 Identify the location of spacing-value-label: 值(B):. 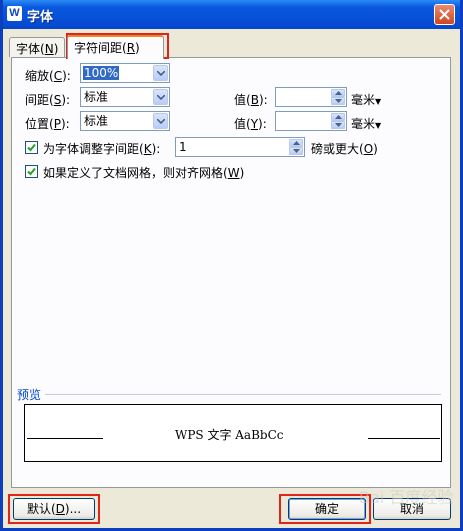
(251, 100).